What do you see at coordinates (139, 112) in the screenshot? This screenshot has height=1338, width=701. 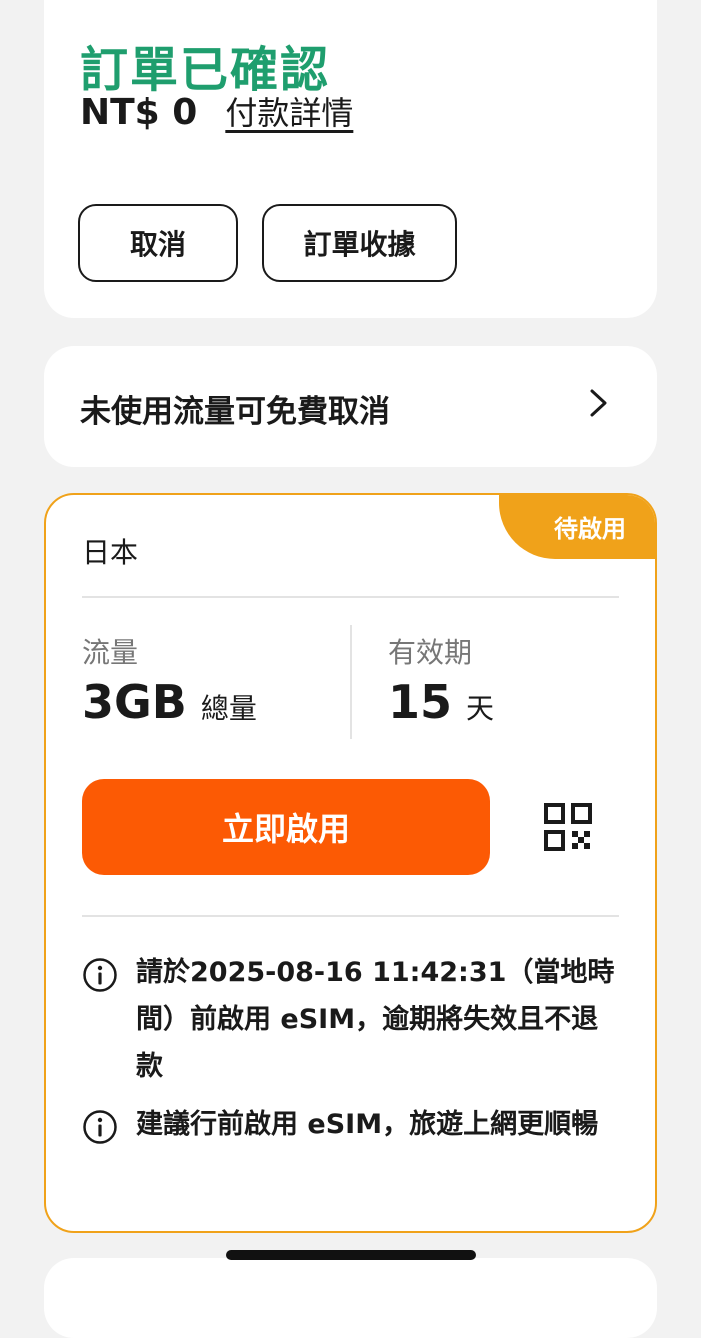 I see `order-price: NT$ 0` at bounding box center [139, 112].